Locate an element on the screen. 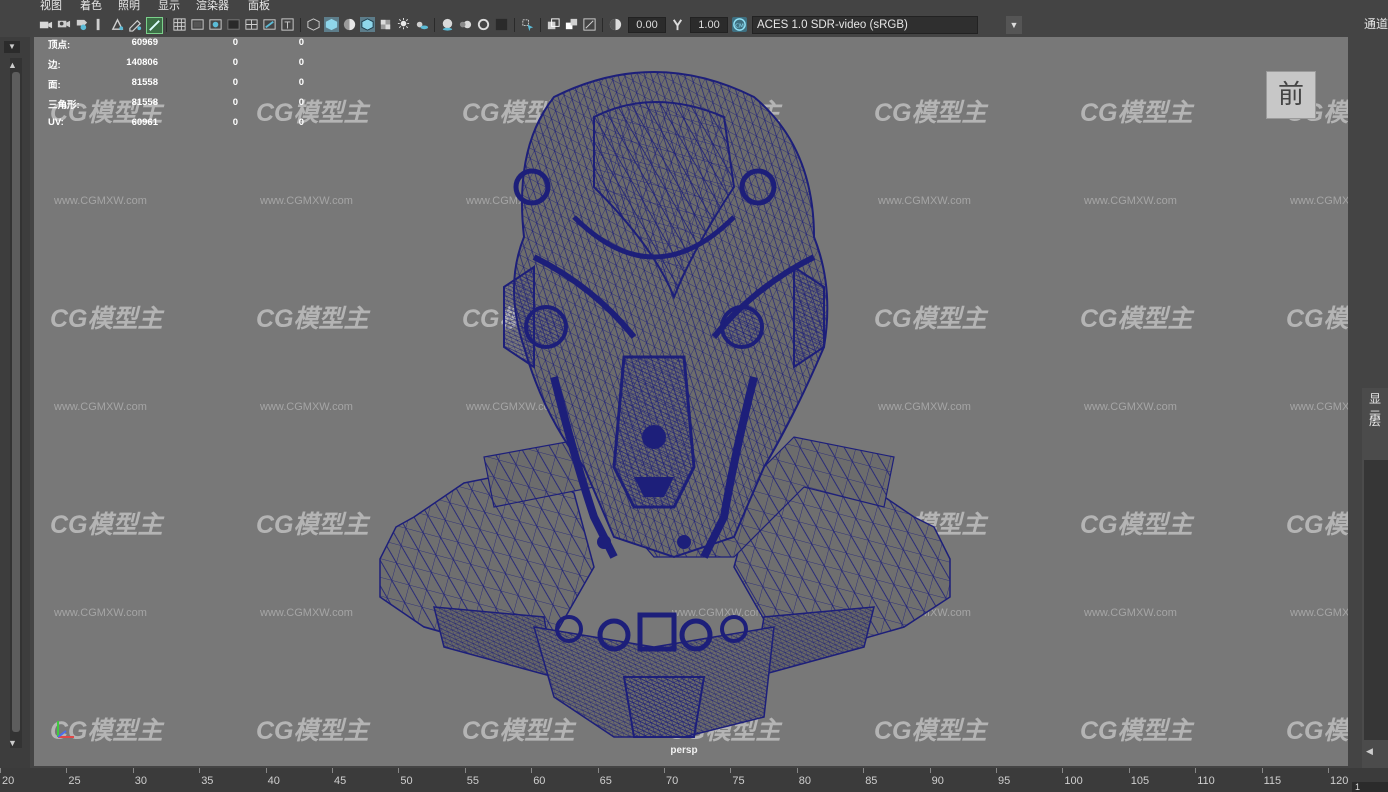  timeline-tick-label: 20 is located at coordinates (8, 781).